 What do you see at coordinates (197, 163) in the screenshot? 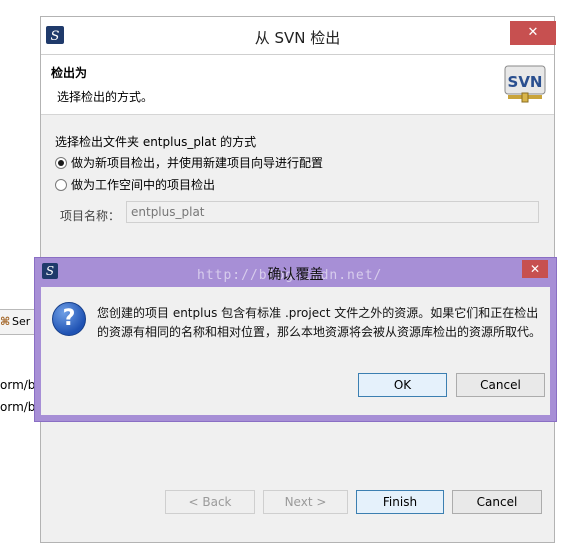
I see `radio-label: 做为新项目检出，并使用新建项目向导进行配置` at bounding box center [197, 163].